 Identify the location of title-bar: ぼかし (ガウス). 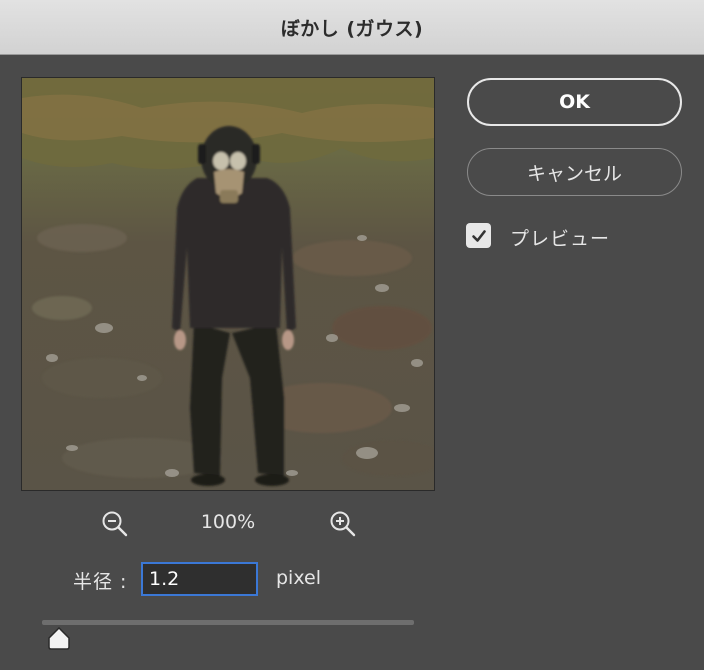
(352, 27).